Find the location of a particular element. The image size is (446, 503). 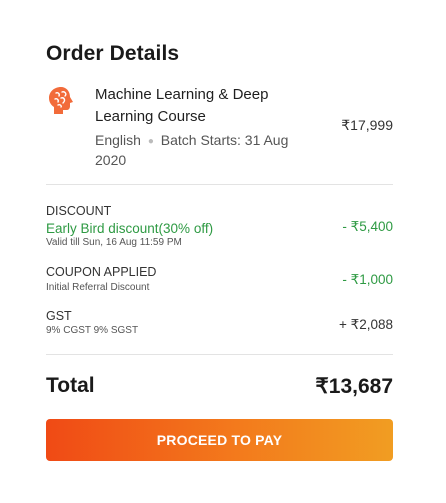

discount-amount: - ₹5,400 is located at coordinates (367, 226).